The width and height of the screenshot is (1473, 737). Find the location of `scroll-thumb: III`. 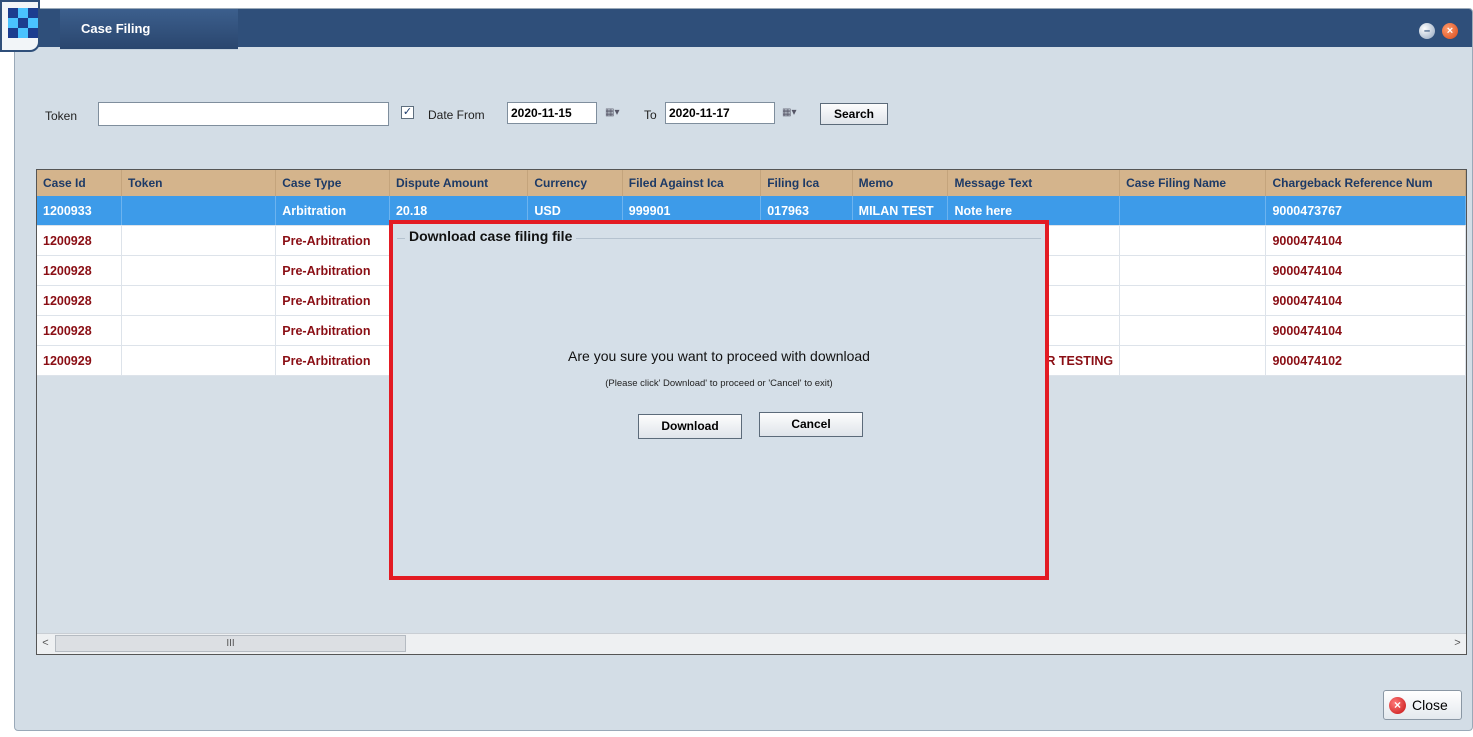

scroll-thumb: III is located at coordinates (230, 643).